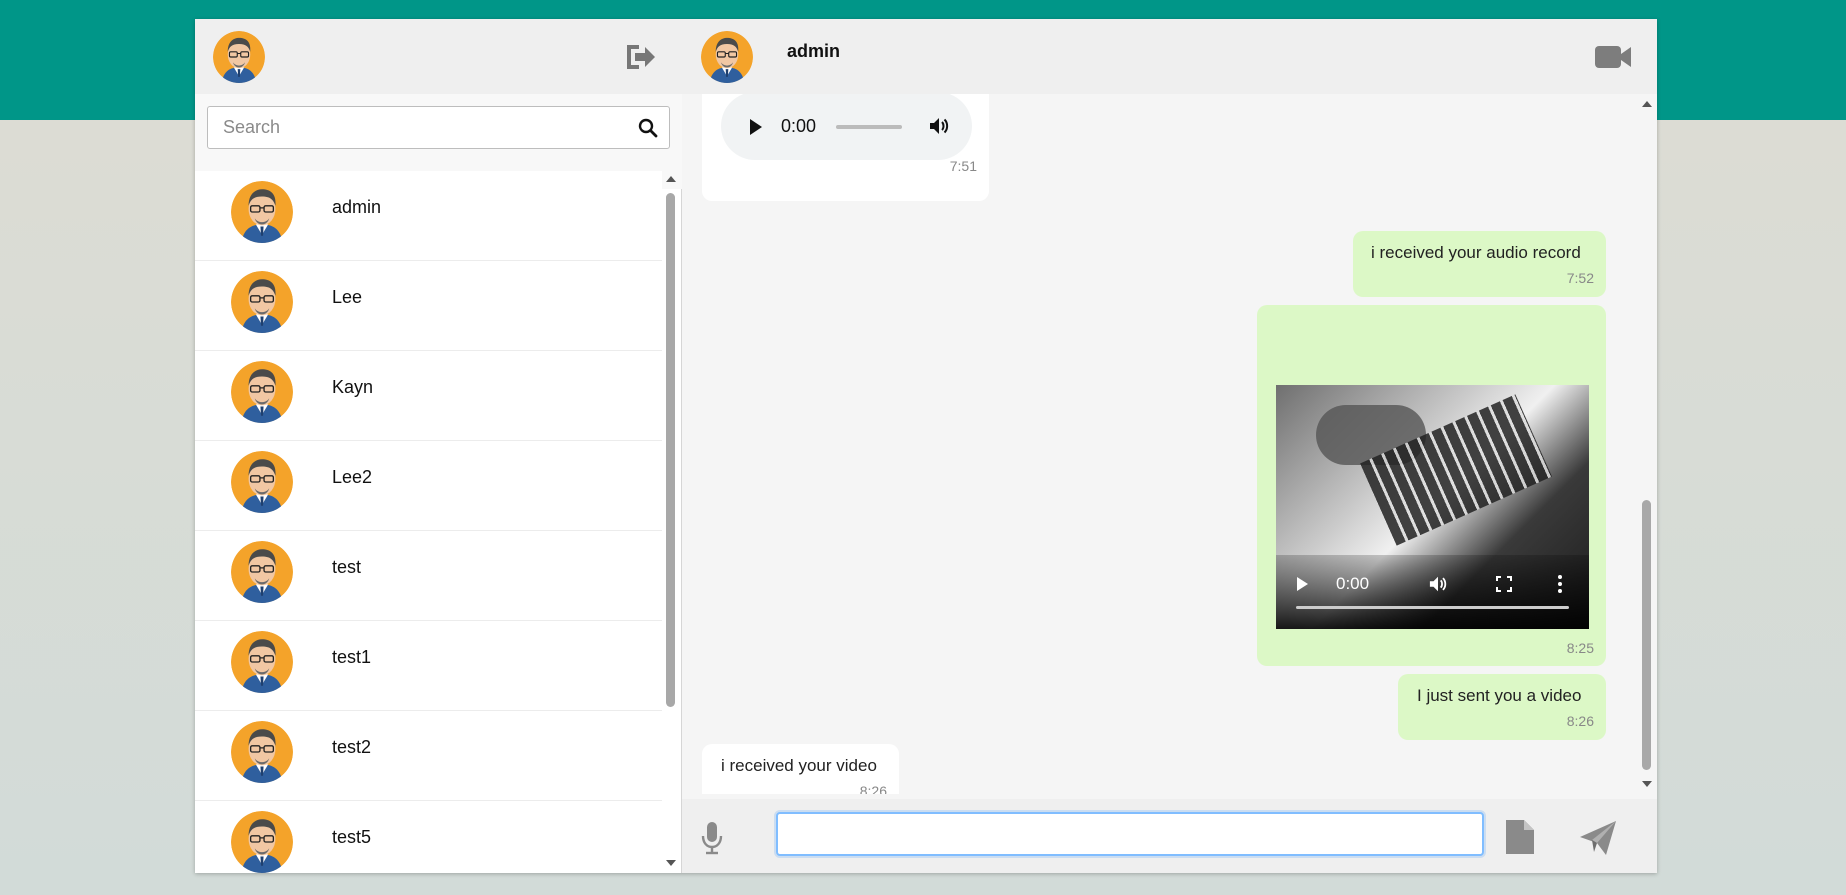 This screenshot has height=895, width=1846. I want to click on message-outgoing-video: 0:00 8:25, so click(1431, 485).